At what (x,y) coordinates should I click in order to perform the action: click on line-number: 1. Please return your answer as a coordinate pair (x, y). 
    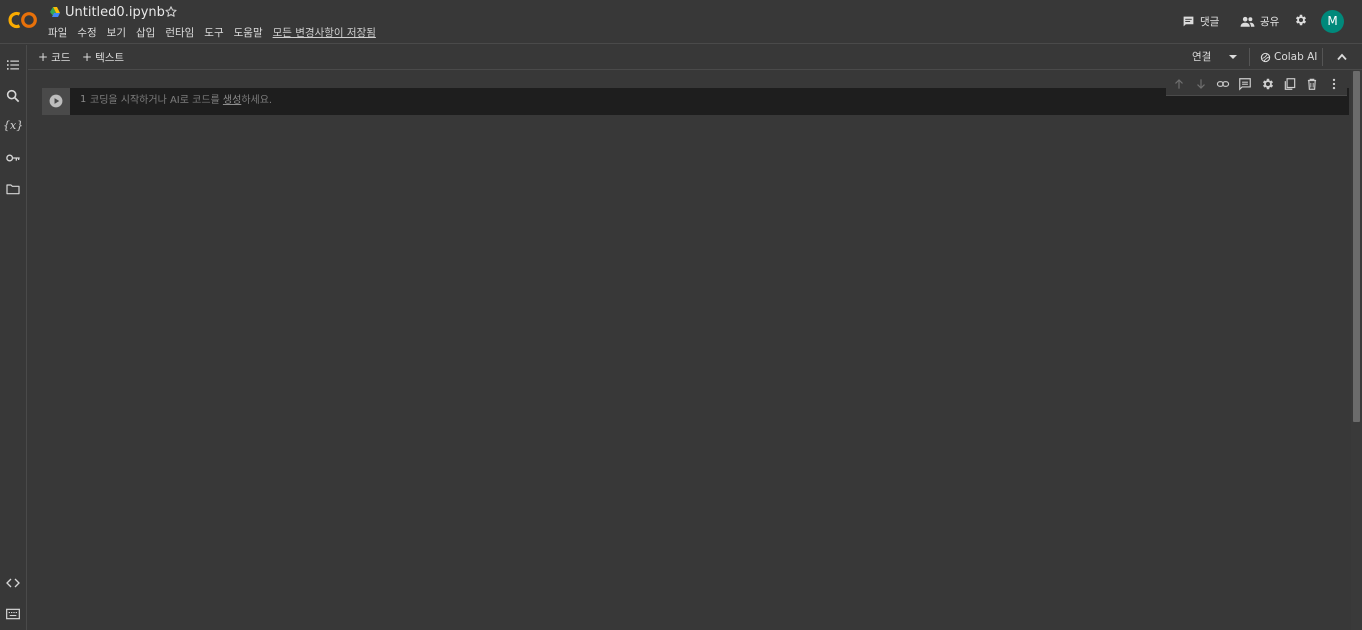
    Looking at the image, I should click on (83, 99).